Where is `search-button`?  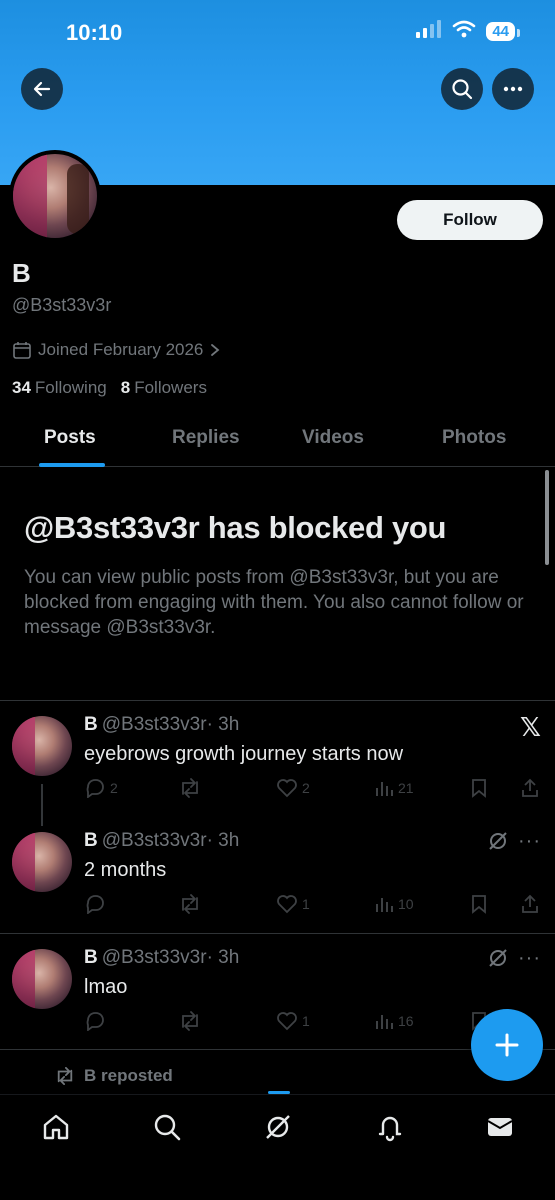 search-button is located at coordinates (462, 89).